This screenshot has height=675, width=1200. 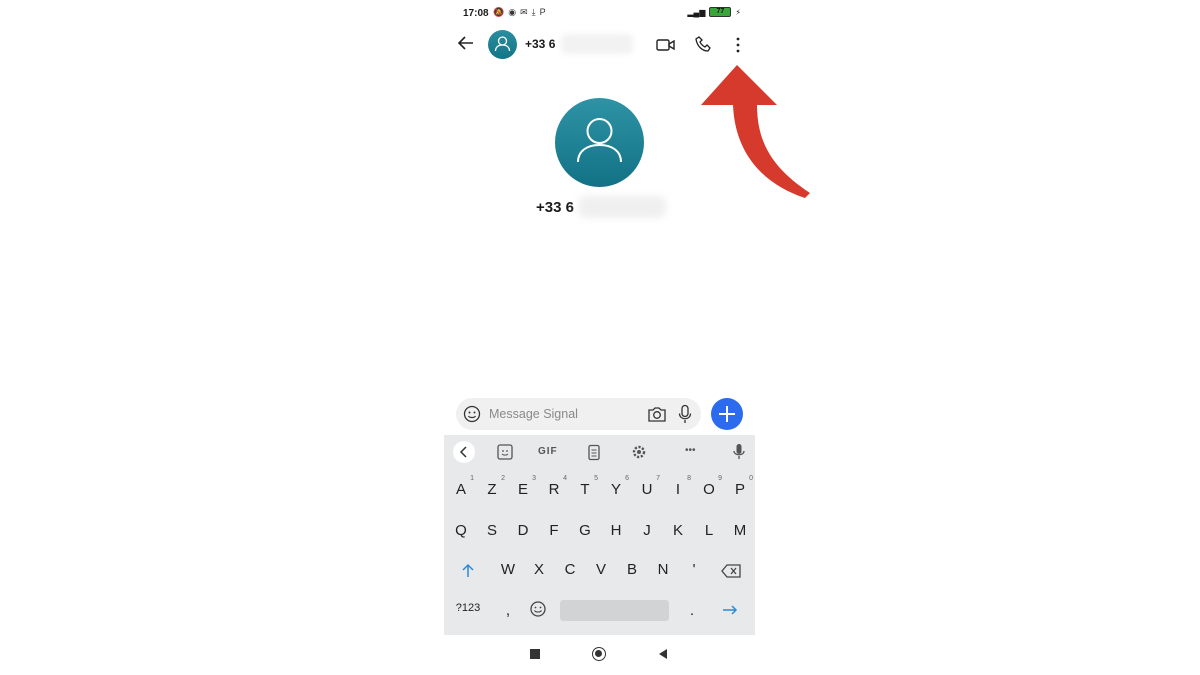 What do you see at coordinates (627, 478) in the screenshot?
I see `key-number-hint: 6` at bounding box center [627, 478].